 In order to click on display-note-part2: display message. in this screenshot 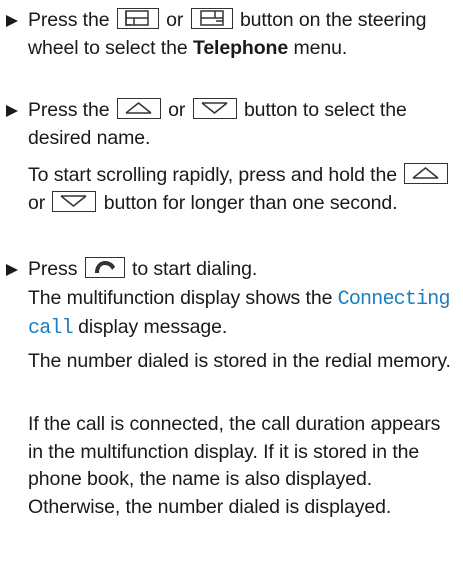, I will do `click(153, 326)`.